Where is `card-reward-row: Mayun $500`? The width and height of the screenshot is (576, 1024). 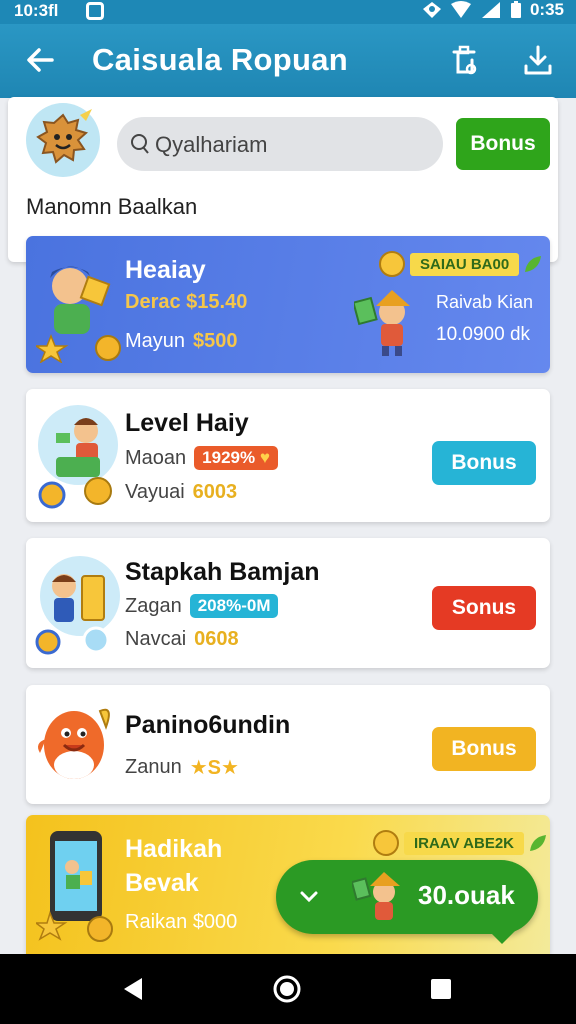
card-reward-row: Mayun $500 is located at coordinates (181, 341).